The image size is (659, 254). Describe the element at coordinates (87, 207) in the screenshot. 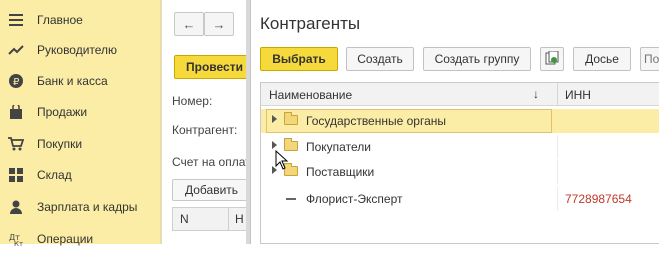

I see `sidebar-item-label: Зарплата и кадры` at that location.